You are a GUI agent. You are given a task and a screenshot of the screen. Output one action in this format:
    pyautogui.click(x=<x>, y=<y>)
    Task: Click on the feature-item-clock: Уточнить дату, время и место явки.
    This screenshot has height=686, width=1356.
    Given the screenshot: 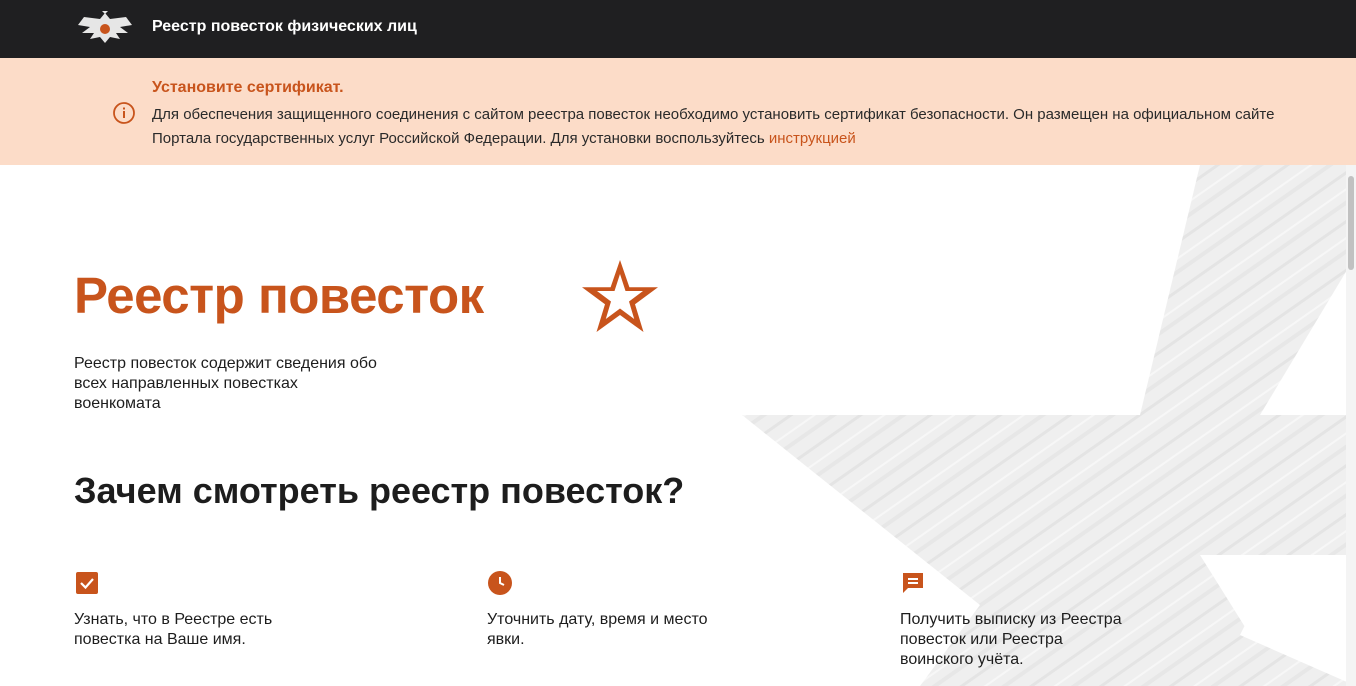 What is the action you would take?
    pyautogui.click(x=602, y=609)
    